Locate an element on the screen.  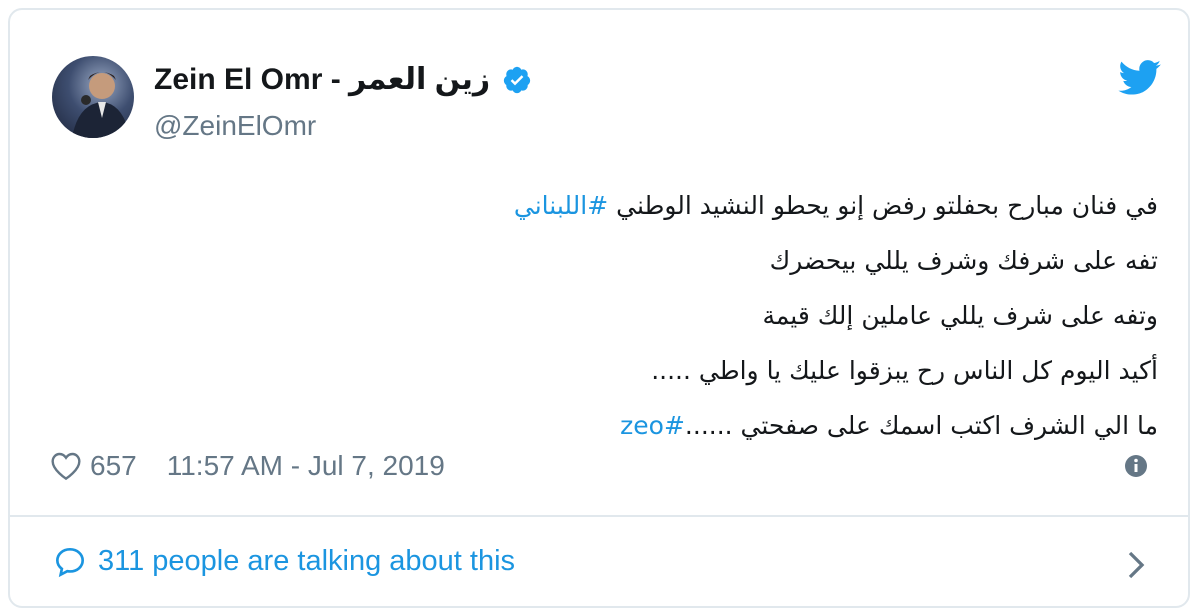
tweet-meta: 657 11:57 AM - Jul 7, 2019 is located at coordinates (247, 466).